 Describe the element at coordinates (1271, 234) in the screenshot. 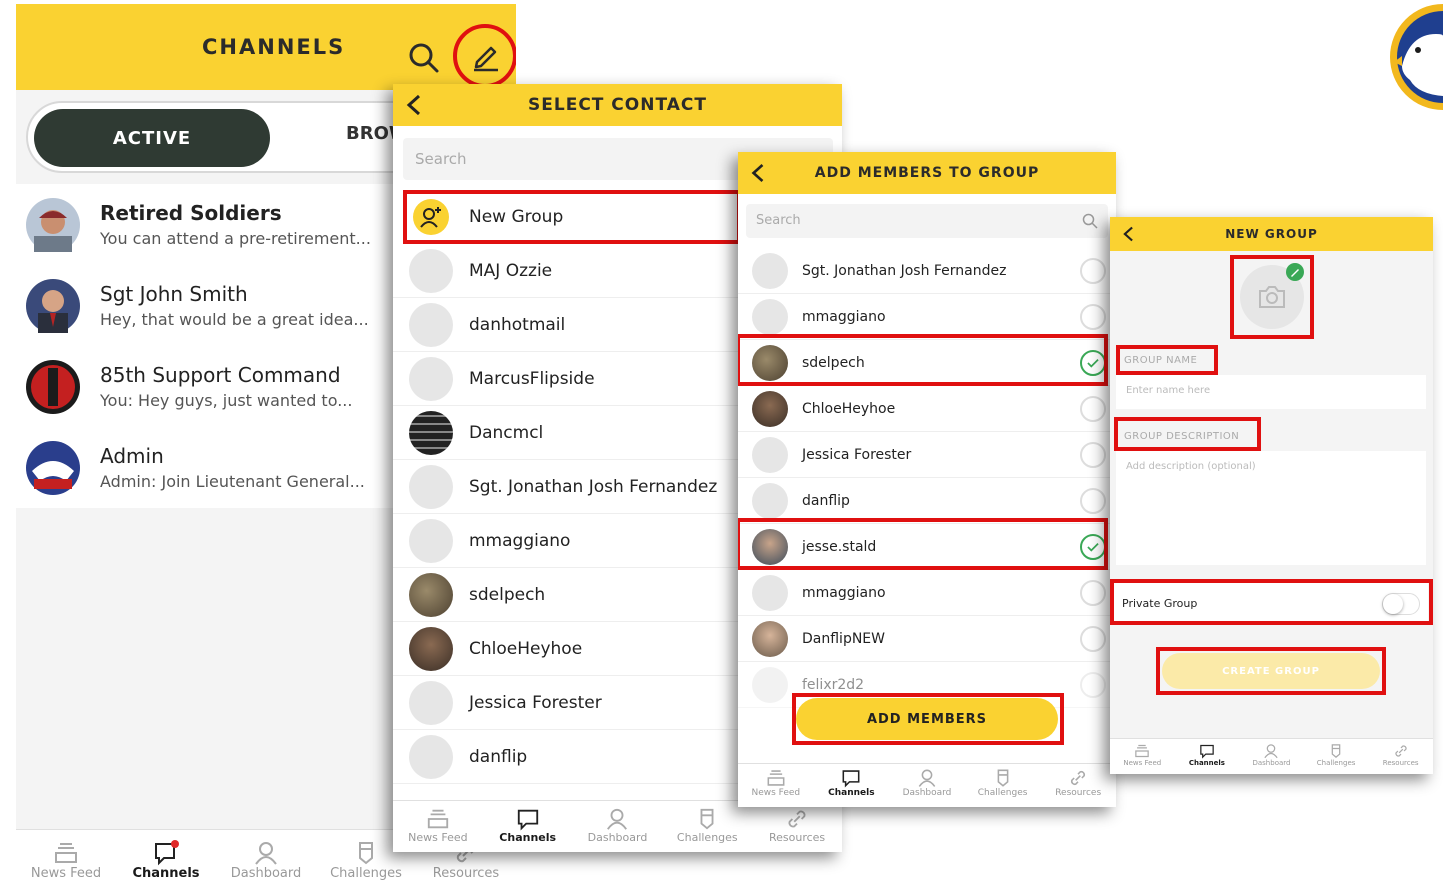

I see `new-group-header: NEW GROUP` at that location.